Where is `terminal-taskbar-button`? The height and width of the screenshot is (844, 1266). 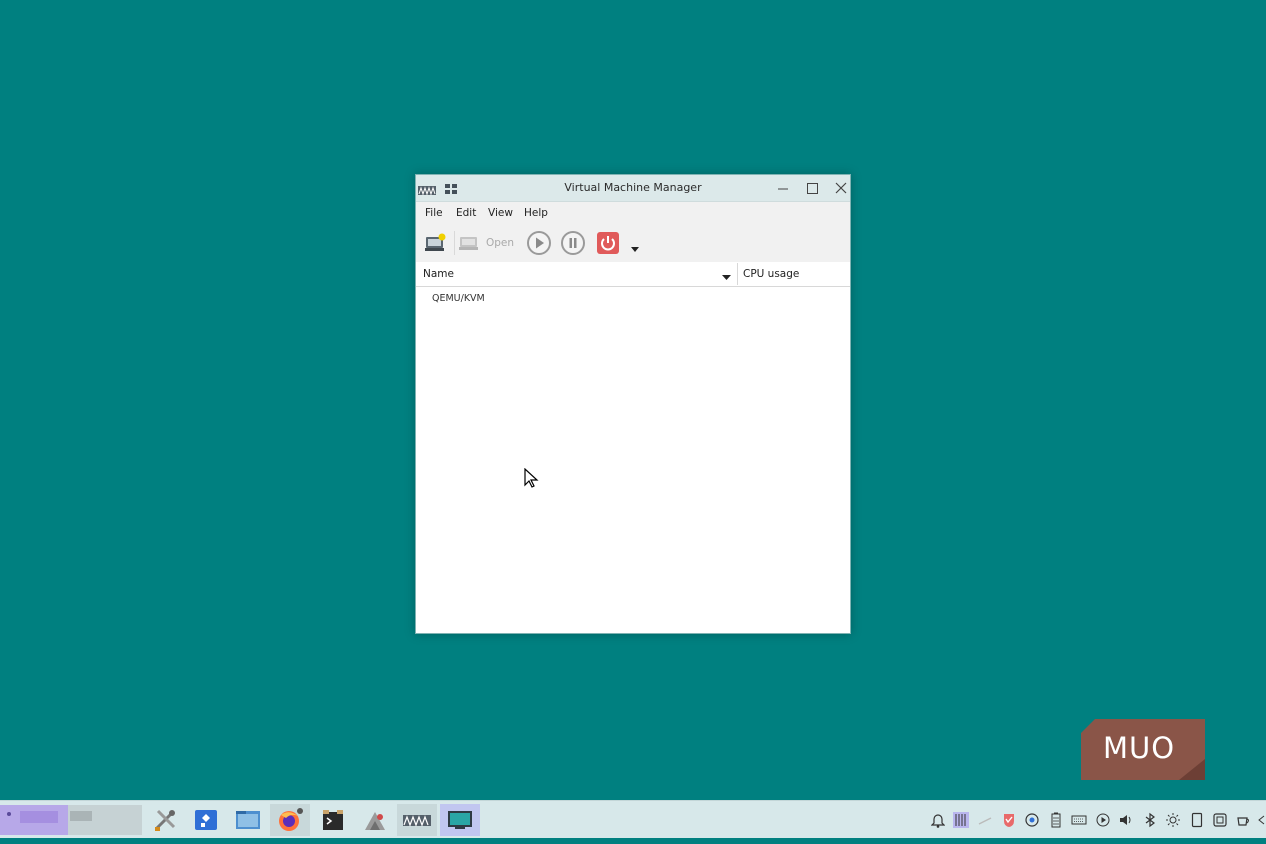 terminal-taskbar-button is located at coordinates (333, 820).